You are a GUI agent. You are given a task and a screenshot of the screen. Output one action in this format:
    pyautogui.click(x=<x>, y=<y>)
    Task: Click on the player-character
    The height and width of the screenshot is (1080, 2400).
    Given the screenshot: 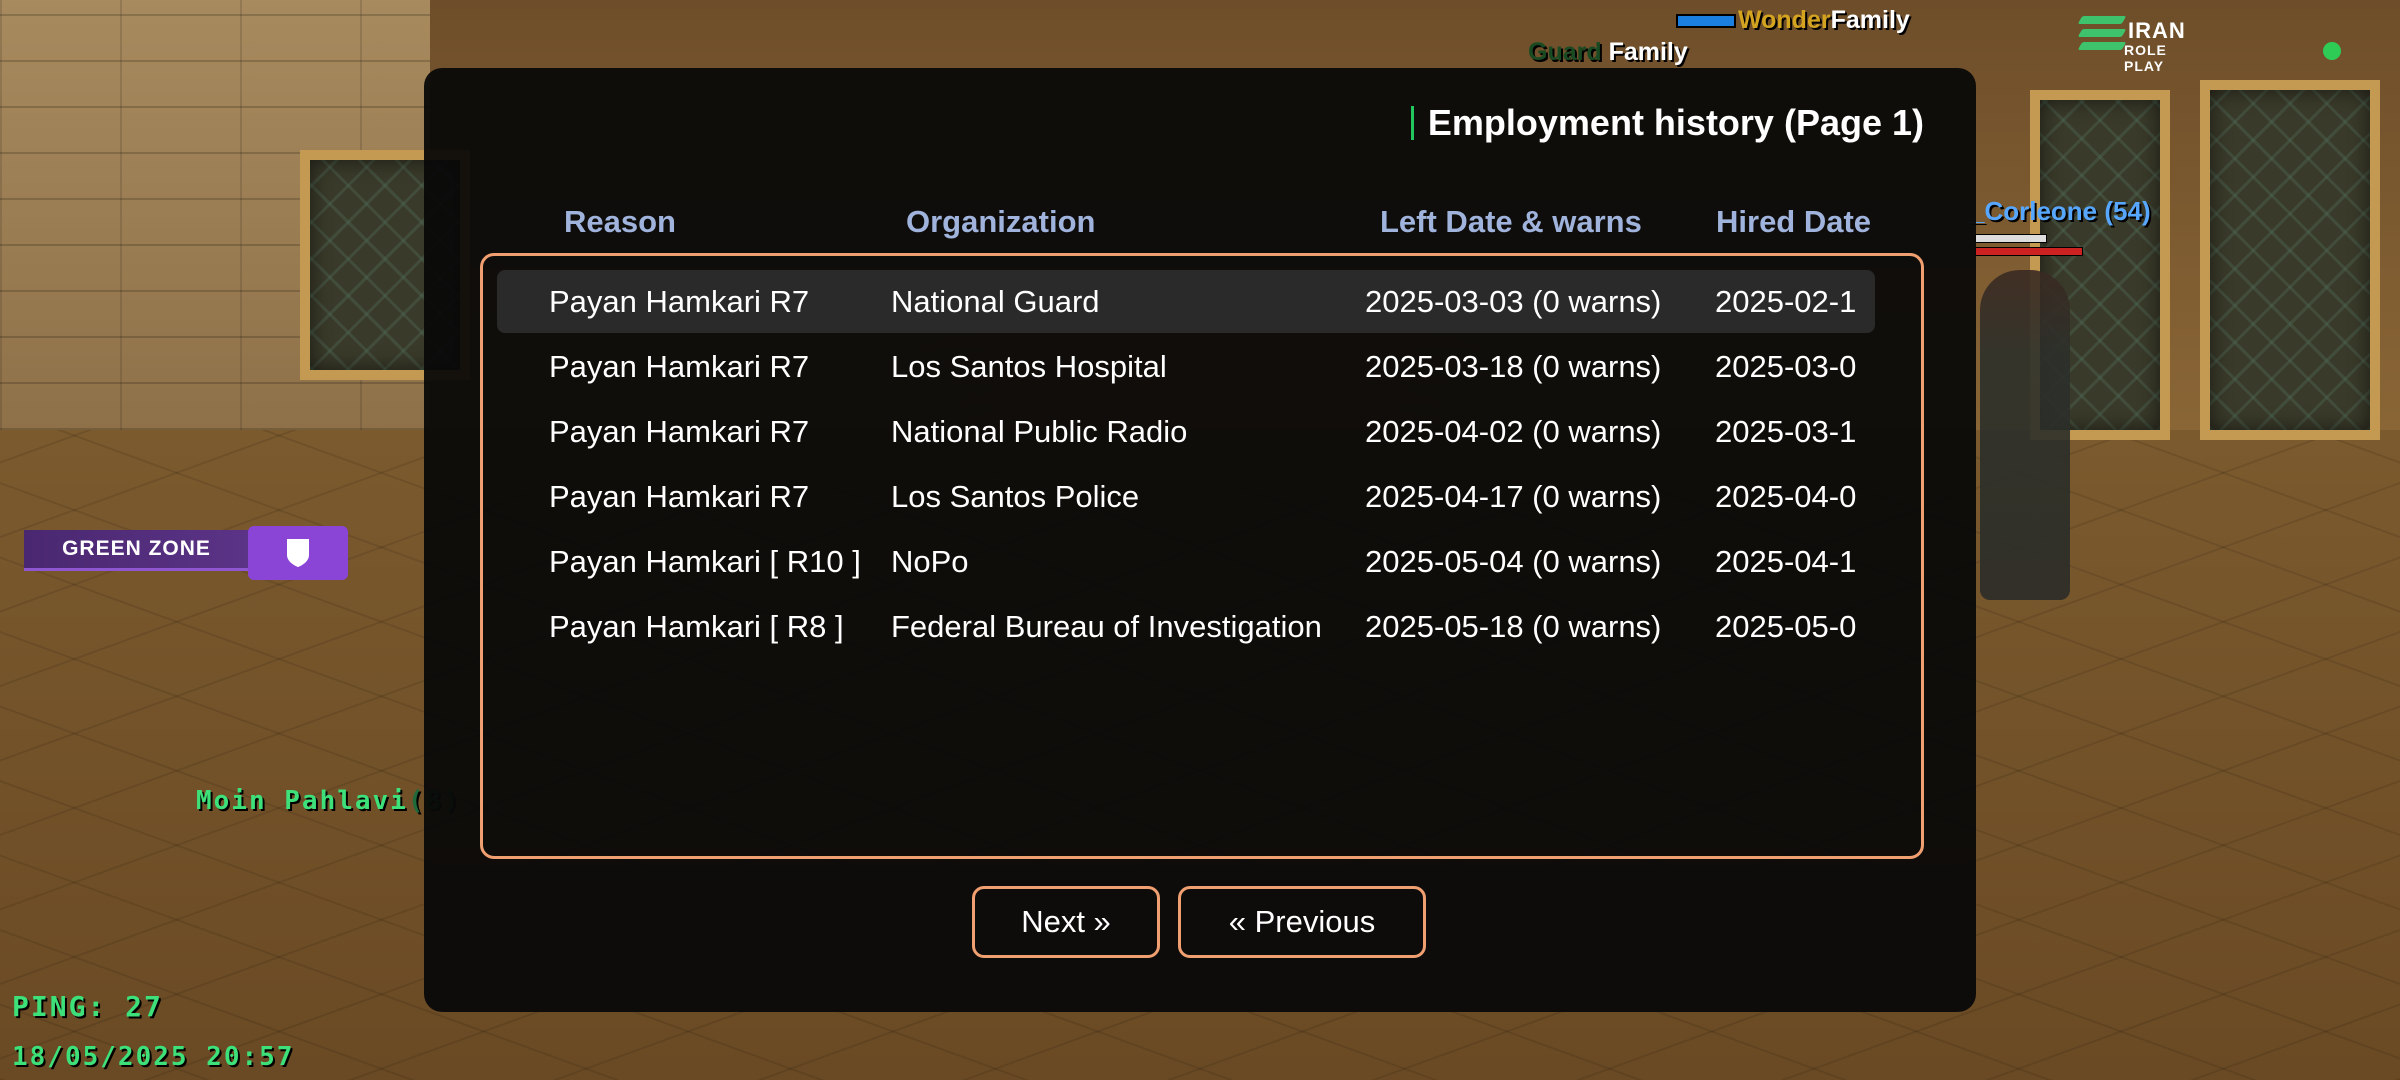 What is the action you would take?
    pyautogui.click(x=2025, y=435)
    